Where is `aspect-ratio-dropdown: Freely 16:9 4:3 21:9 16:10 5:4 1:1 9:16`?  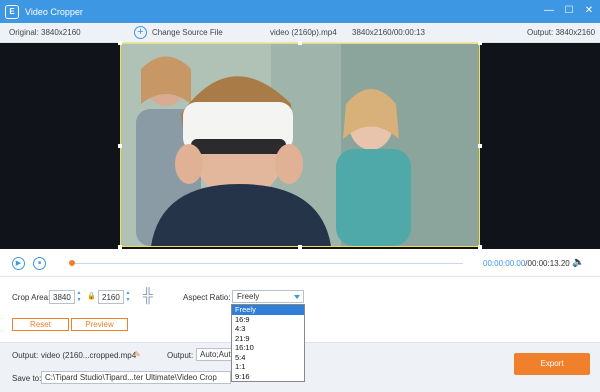 aspect-ratio-dropdown: Freely 16:9 4:3 21:9 16:10 5:4 1:1 9:16 is located at coordinates (268, 343).